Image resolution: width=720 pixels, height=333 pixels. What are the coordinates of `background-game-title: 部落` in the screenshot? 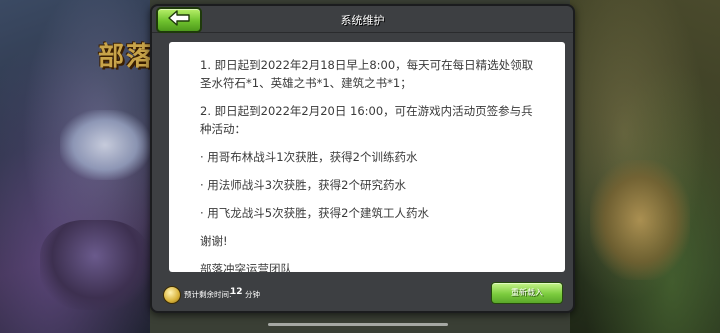 It's located at (126, 57).